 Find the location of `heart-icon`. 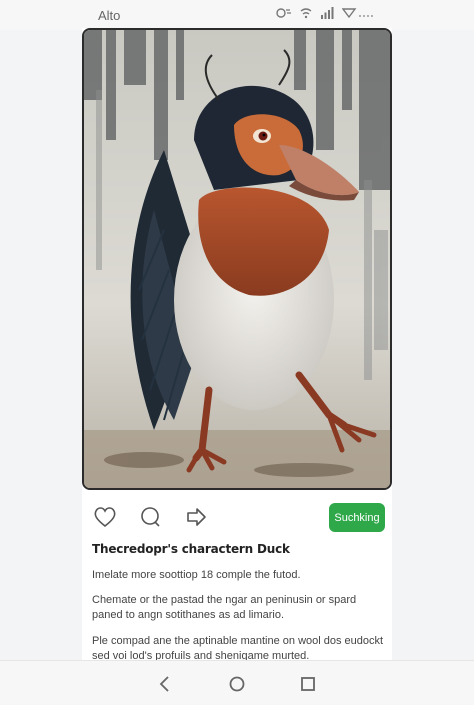

heart-icon is located at coordinates (105, 517).